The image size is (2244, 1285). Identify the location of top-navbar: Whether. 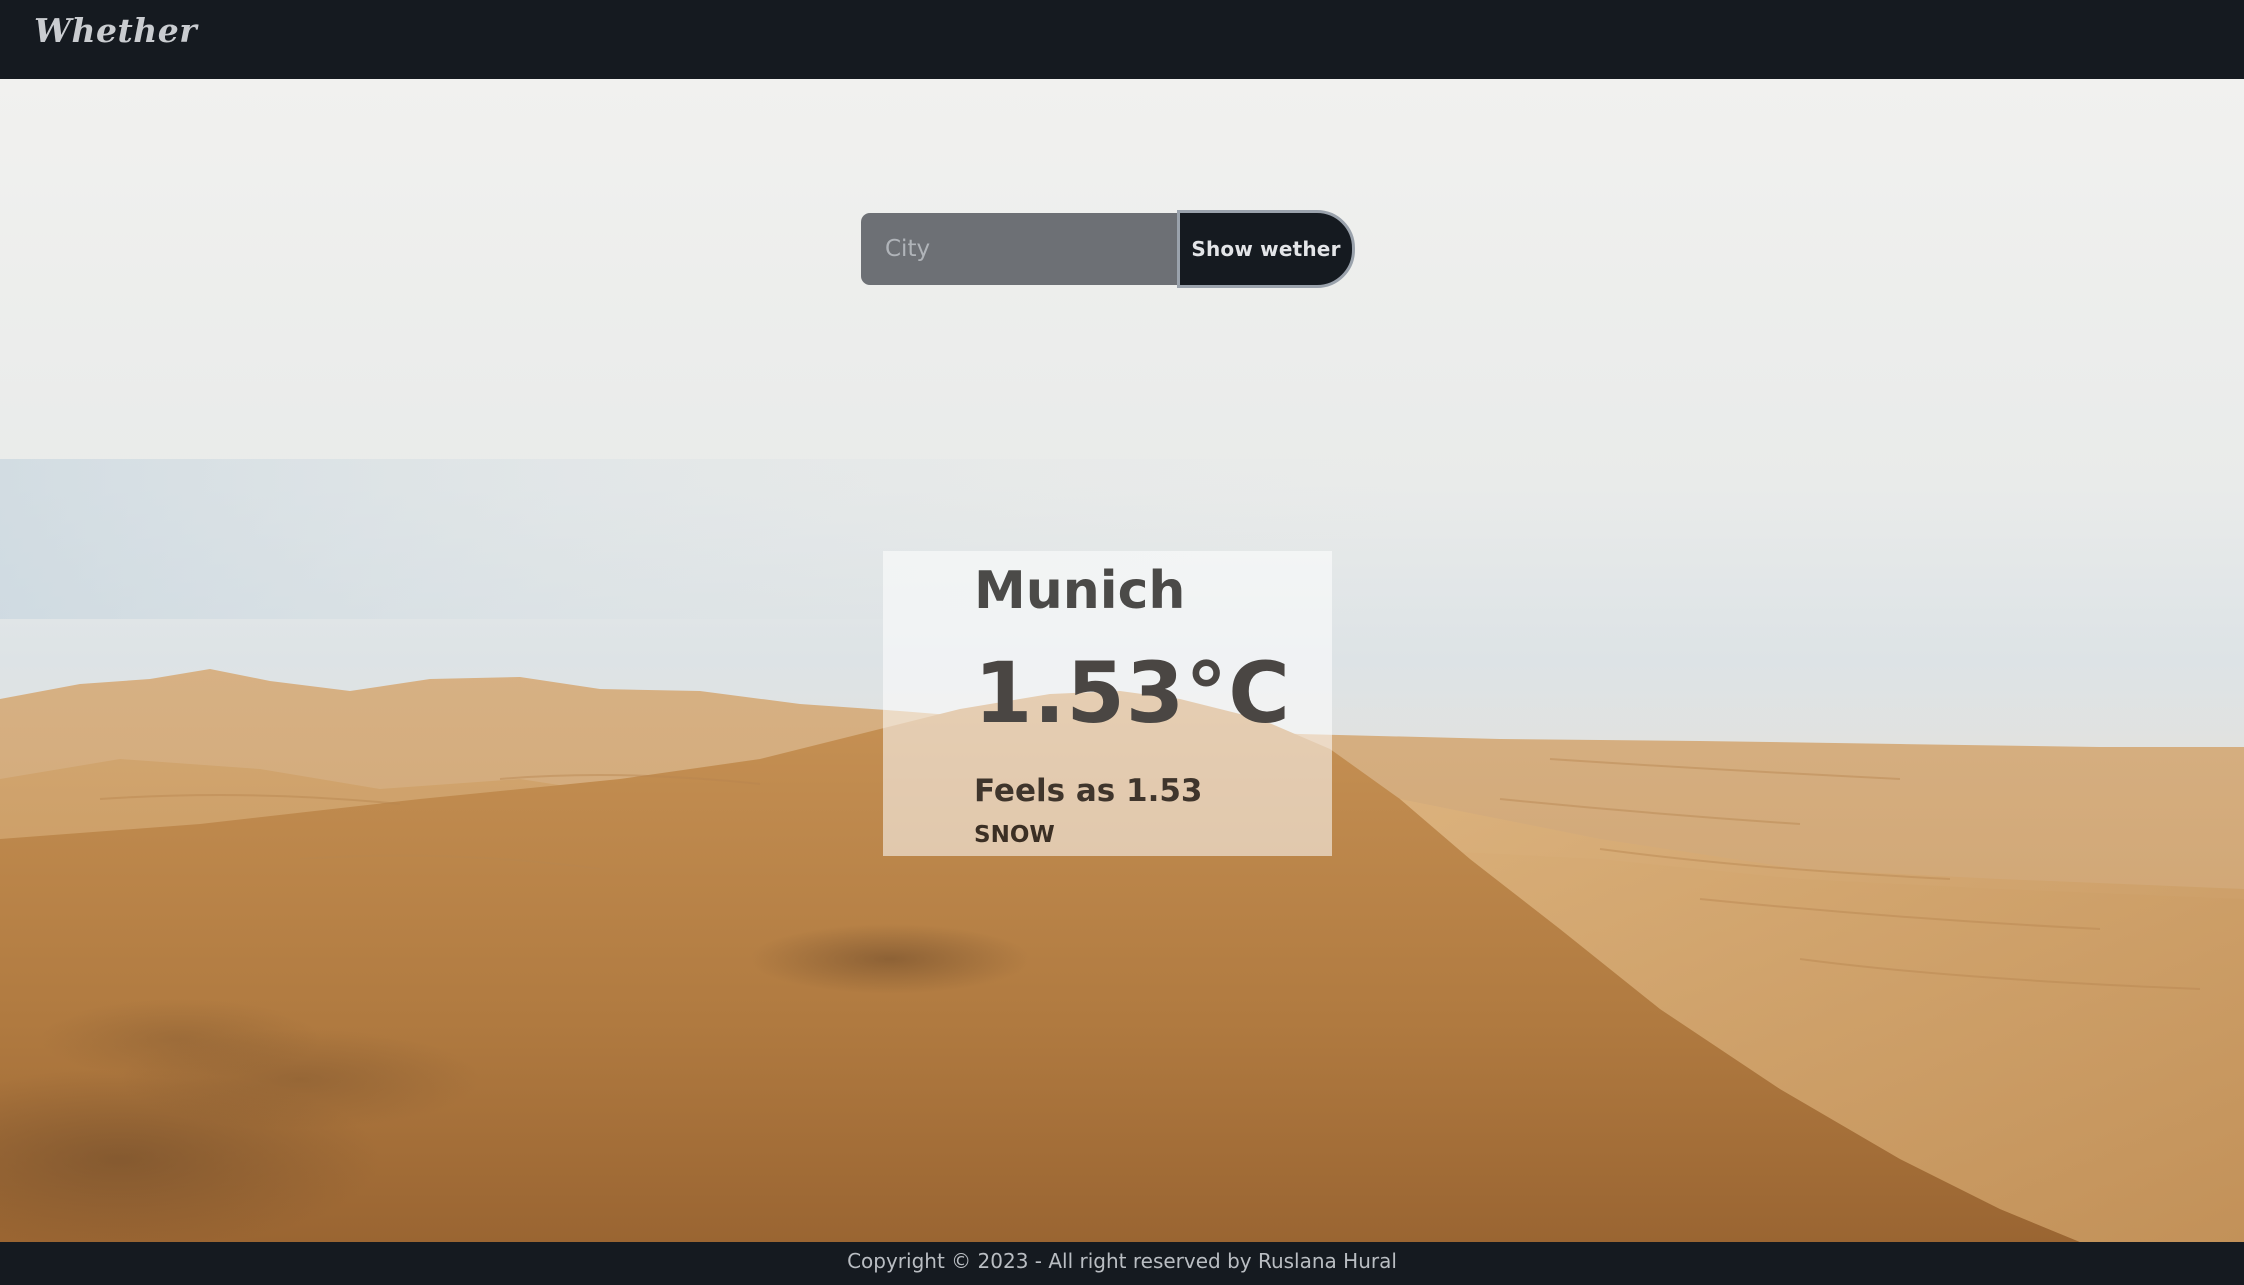
(1122, 39).